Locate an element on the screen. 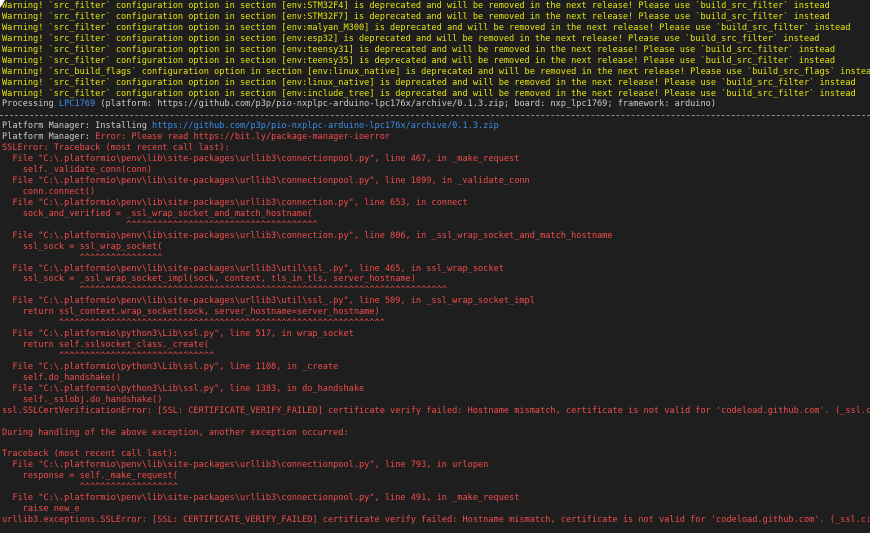 This screenshot has height=533, width=870. terminal-text: ^^^^^^^^^^^^^^^^^^^ is located at coordinates (90, 487).